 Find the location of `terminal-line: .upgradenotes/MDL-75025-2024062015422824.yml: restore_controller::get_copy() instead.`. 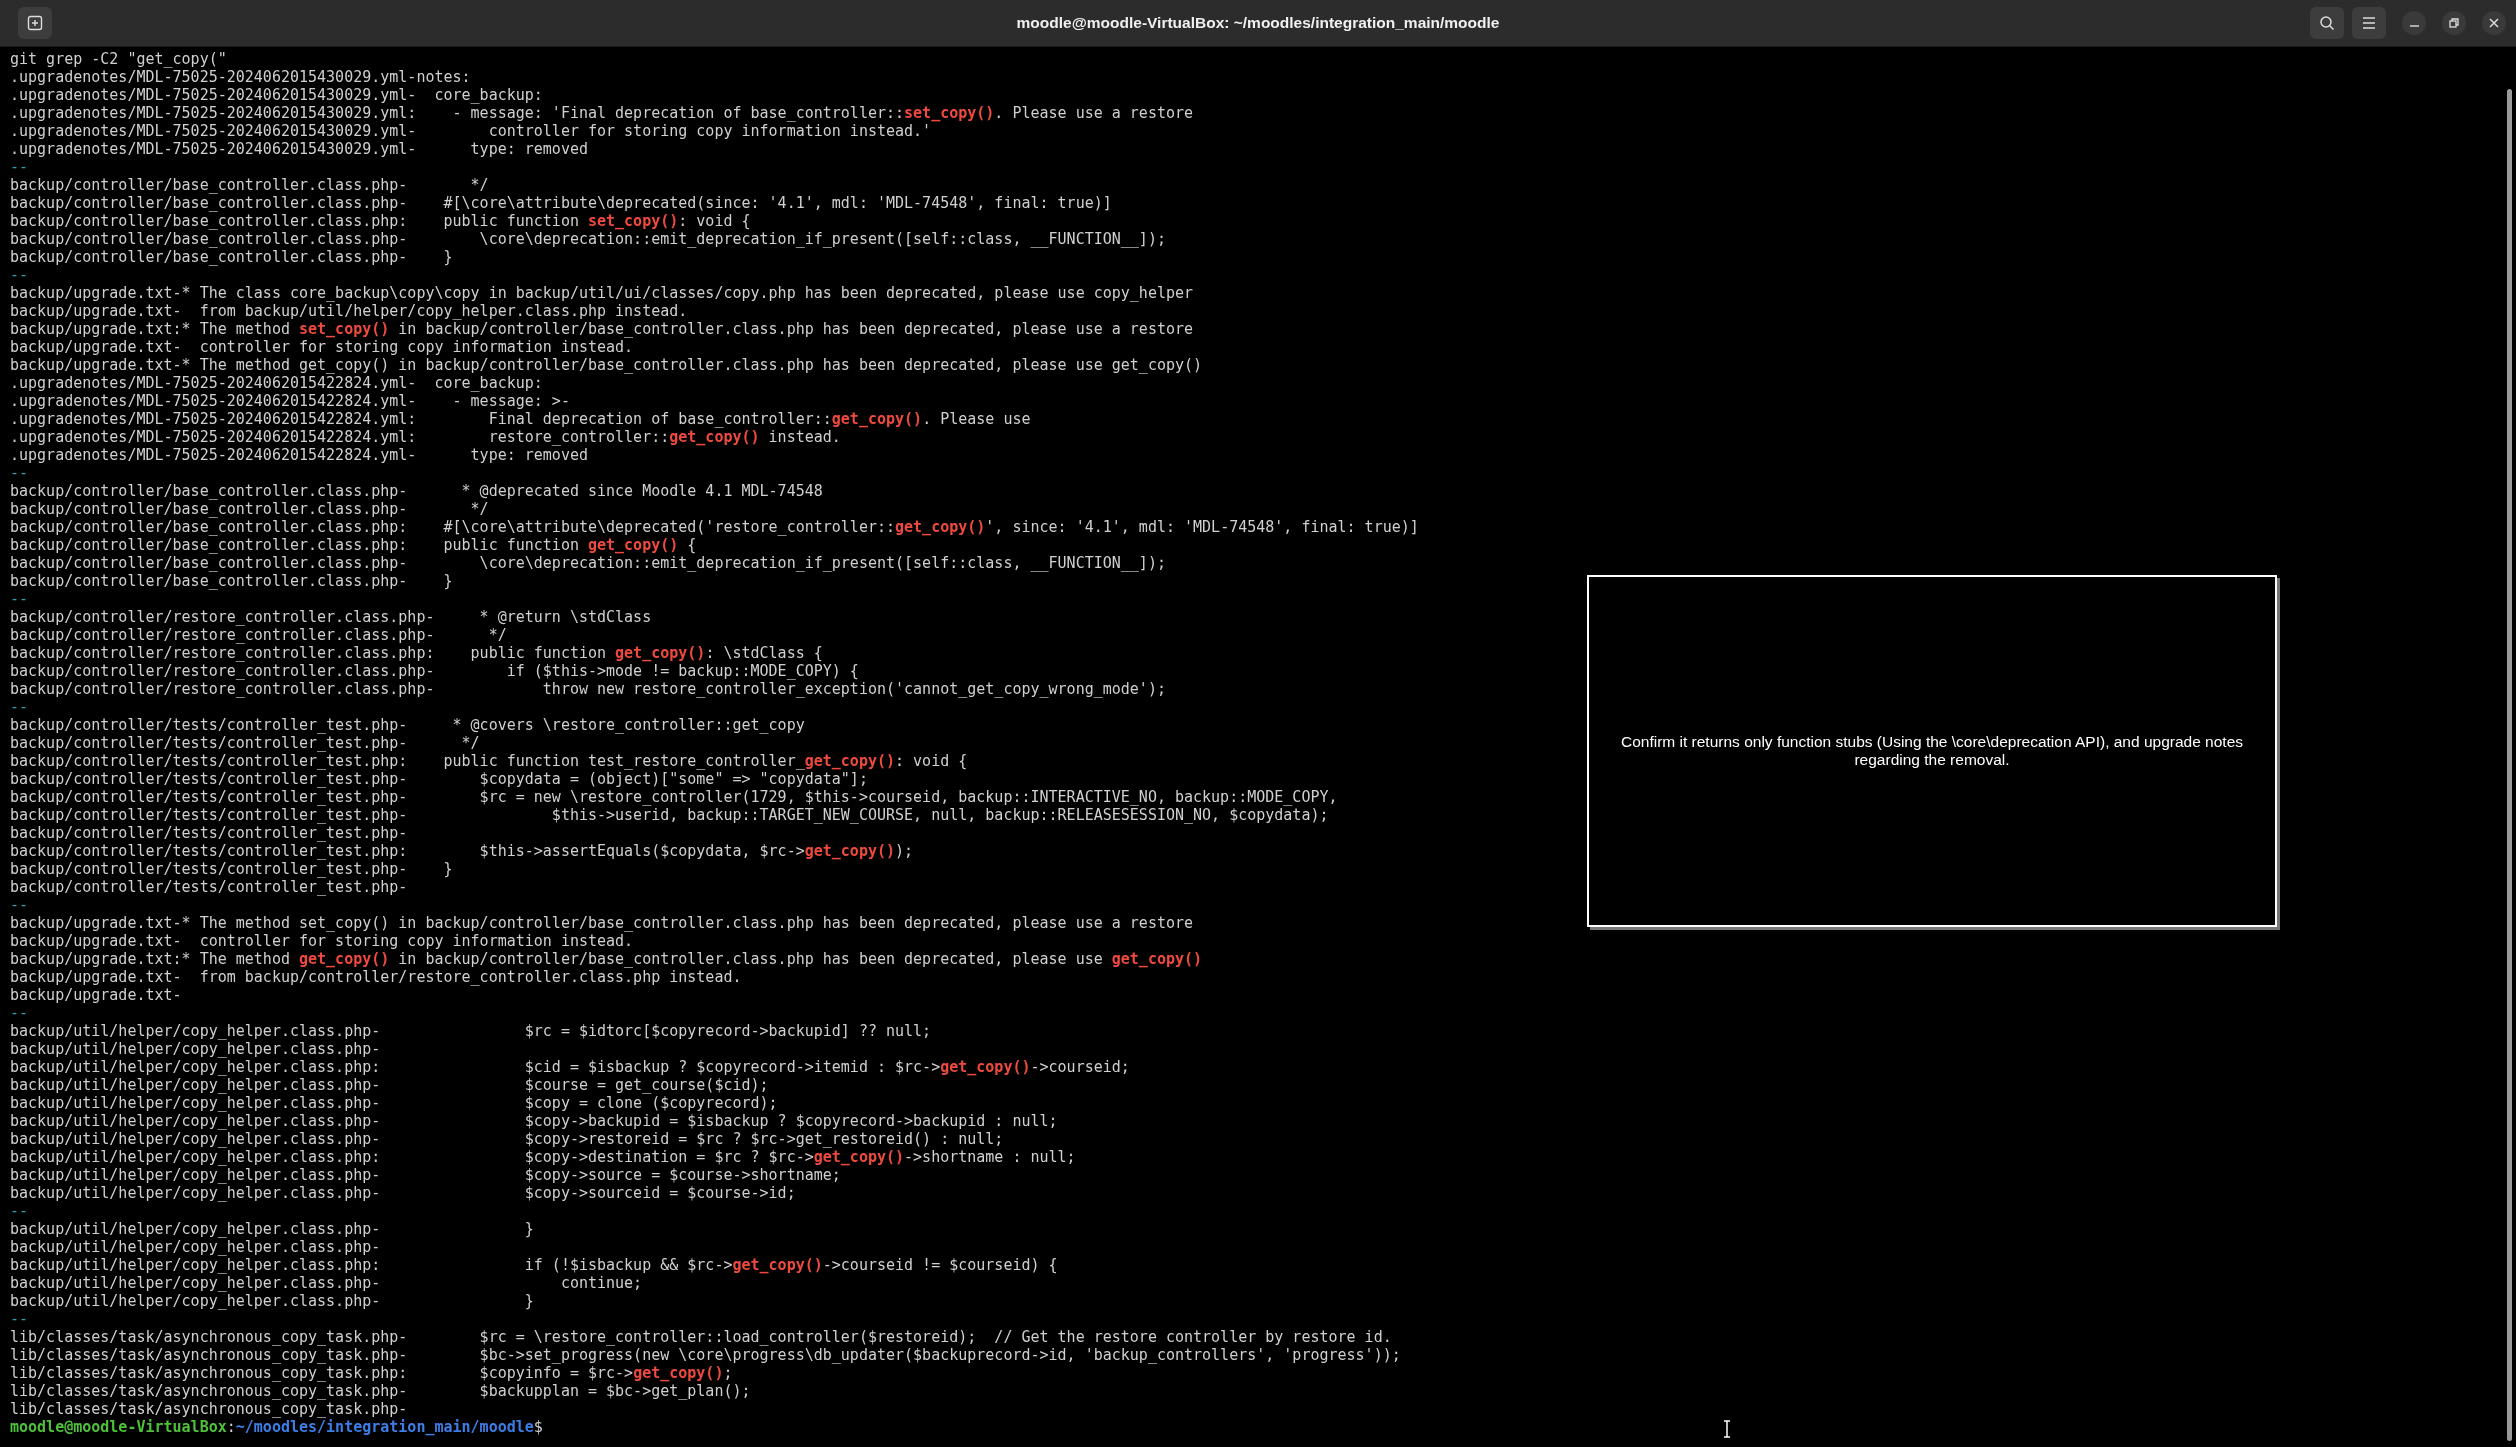

terminal-line: .upgradenotes/MDL-75025-2024062015422824.yml: restore_controller::get_copy() instead. is located at coordinates (425, 437).